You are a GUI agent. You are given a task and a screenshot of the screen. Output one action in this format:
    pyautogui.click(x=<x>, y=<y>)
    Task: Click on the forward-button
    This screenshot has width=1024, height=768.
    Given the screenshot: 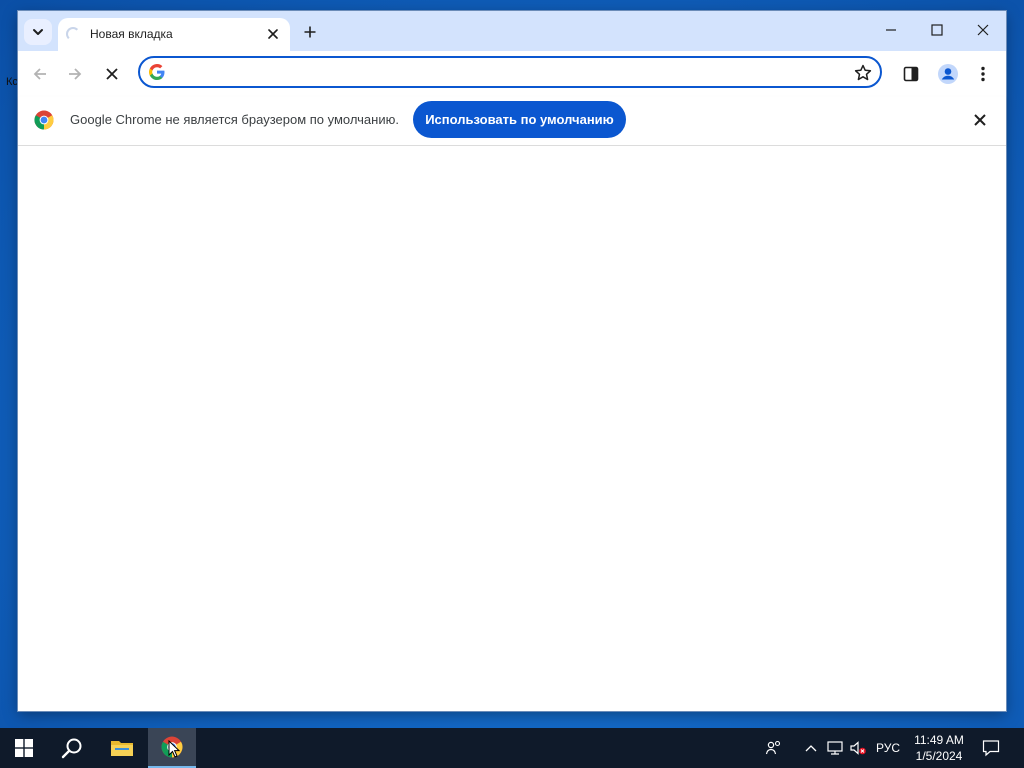 What is the action you would take?
    pyautogui.click(x=75, y=74)
    